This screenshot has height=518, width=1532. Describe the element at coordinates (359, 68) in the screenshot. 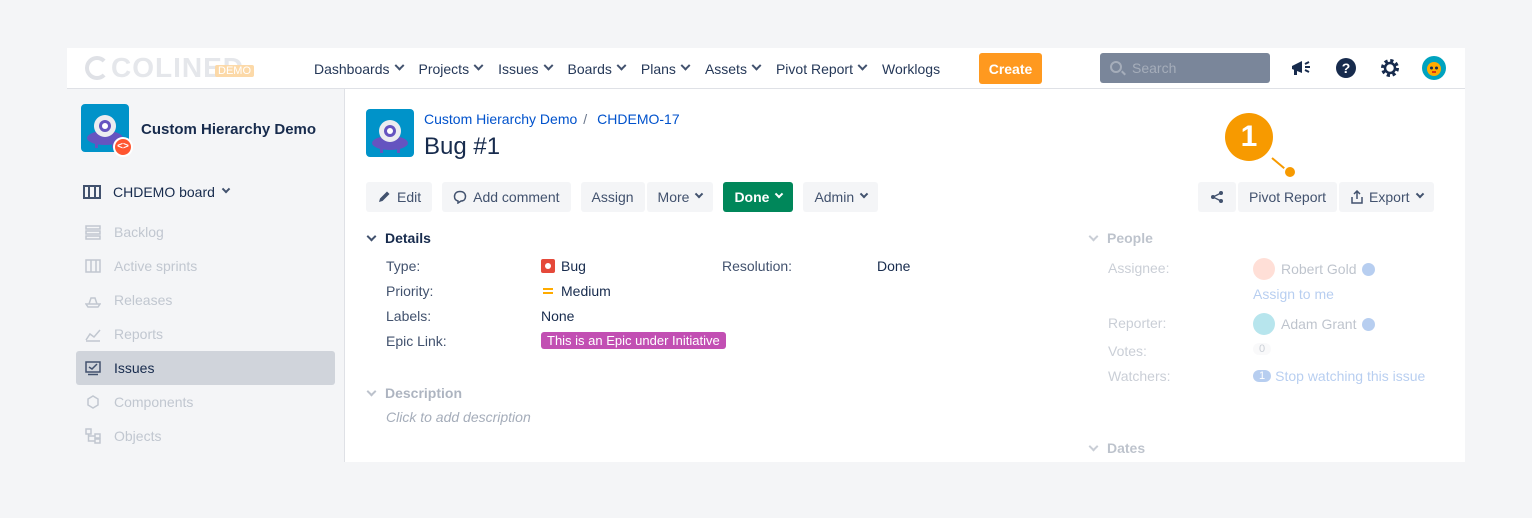

I see `nav-item-dashboards: Dashboards` at that location.